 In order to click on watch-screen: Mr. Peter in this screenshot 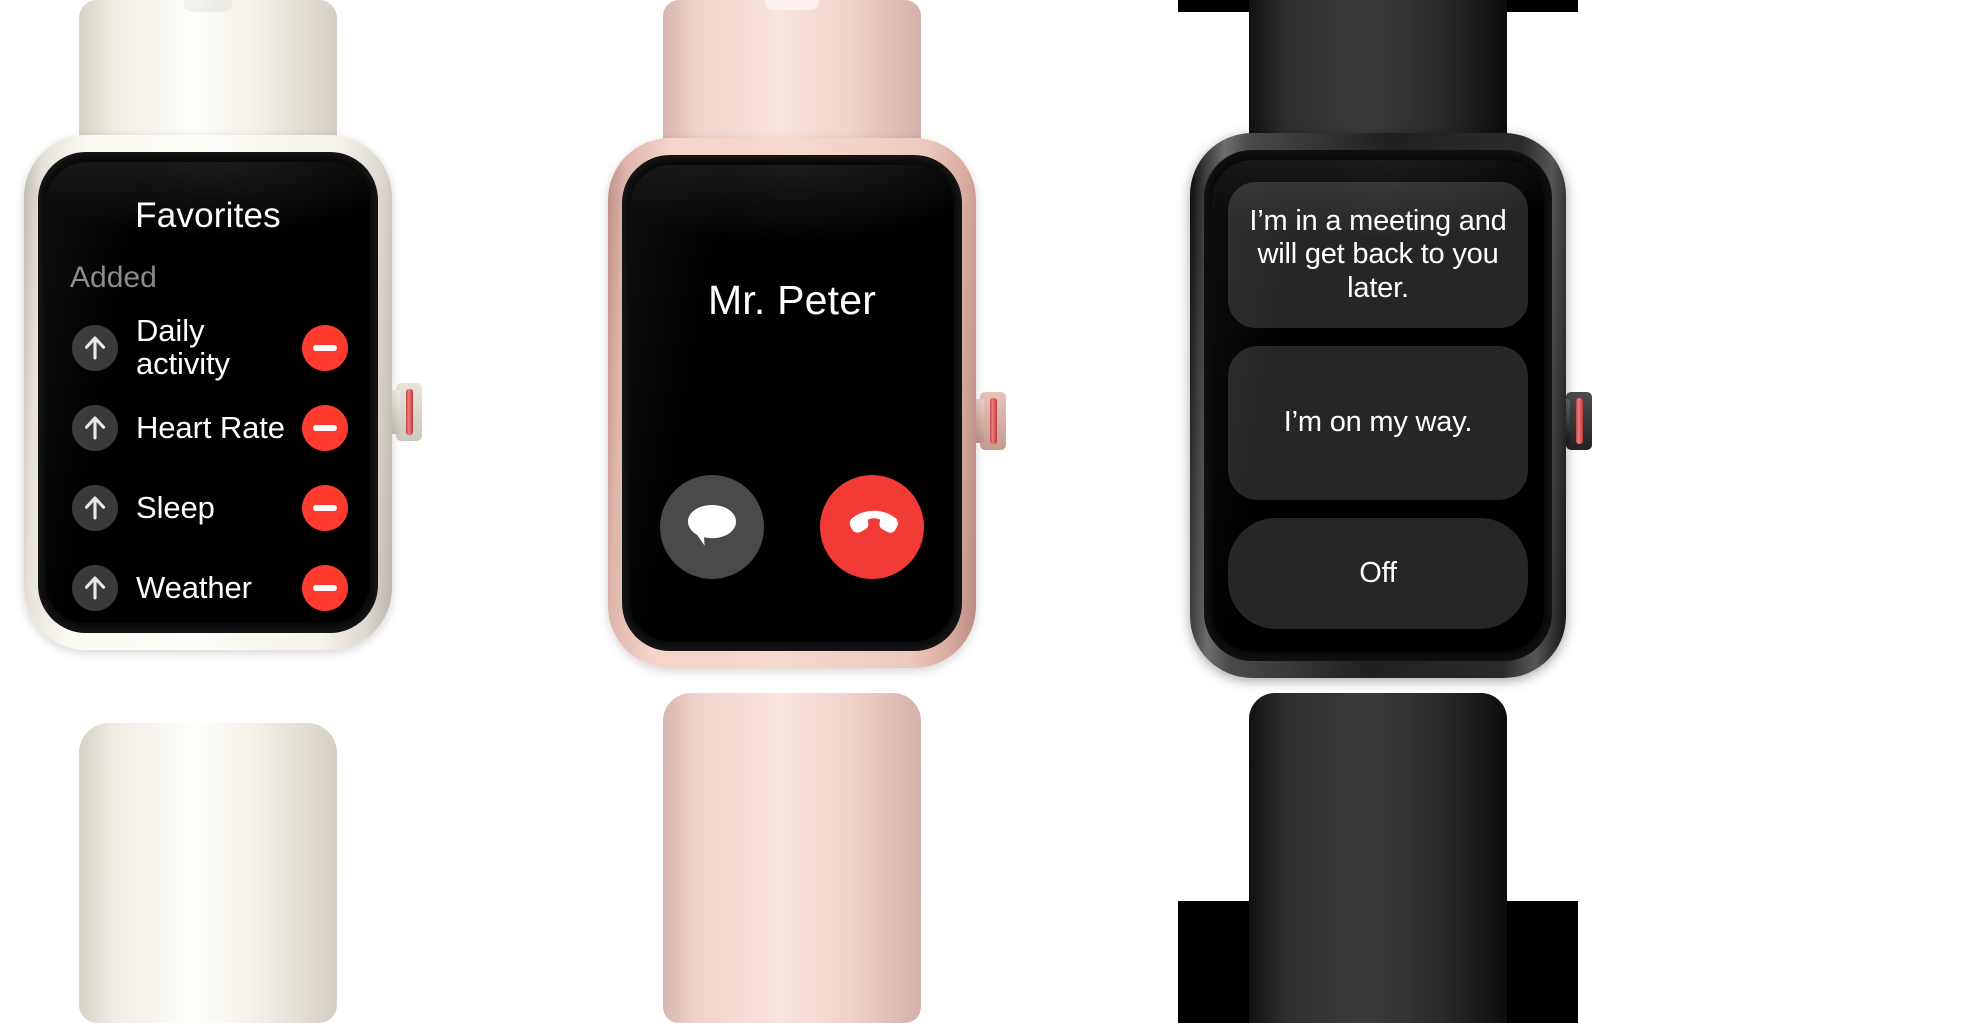, I will do `click(792, 403)`.